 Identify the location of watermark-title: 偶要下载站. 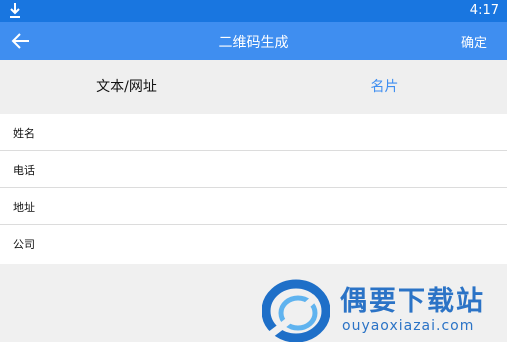
(412, 301).